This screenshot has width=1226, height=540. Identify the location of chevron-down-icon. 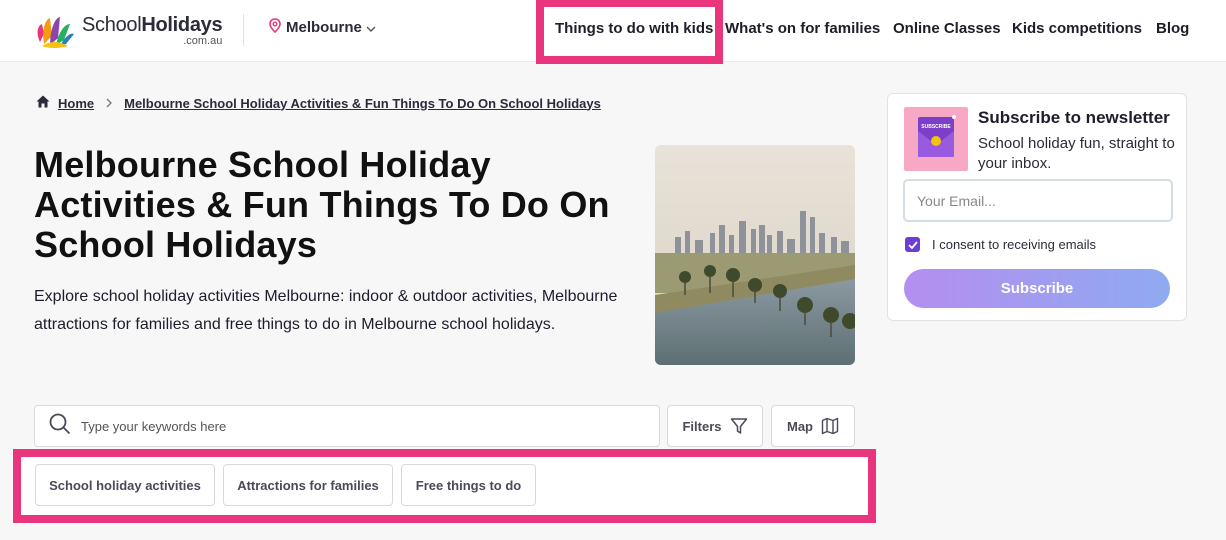
(371, 27).